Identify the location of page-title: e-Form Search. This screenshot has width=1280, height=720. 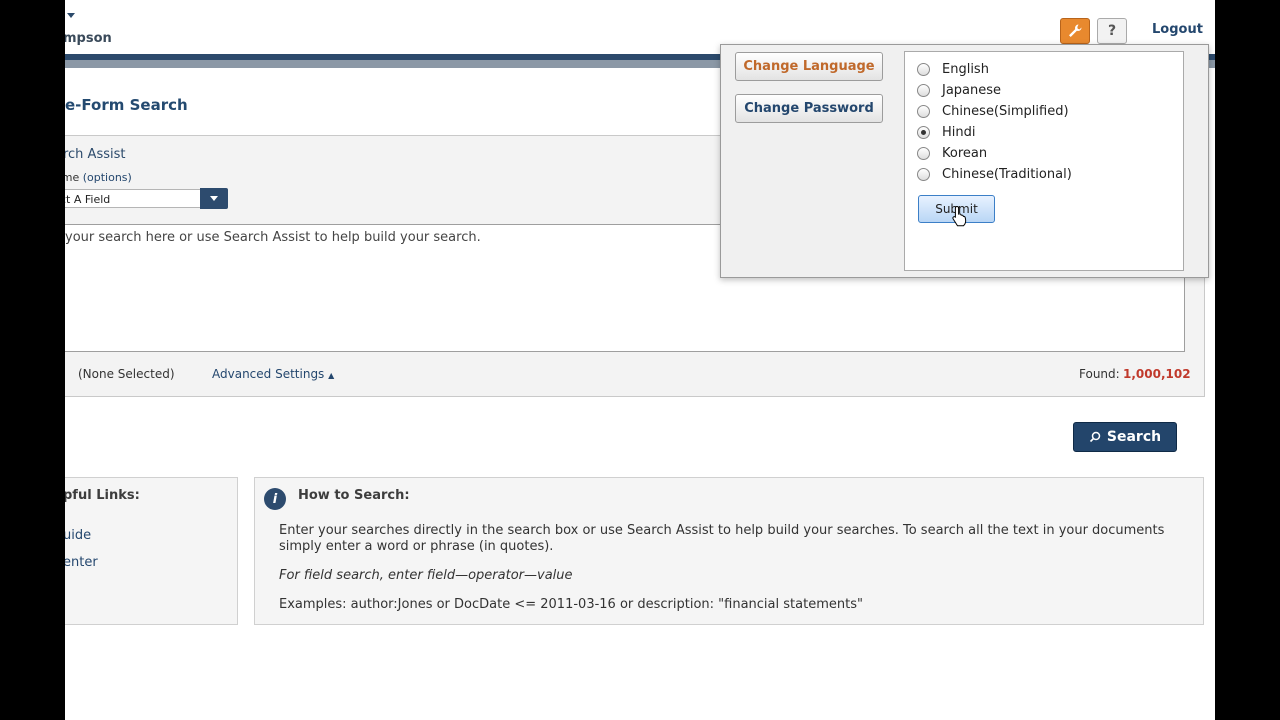
(126, 105).